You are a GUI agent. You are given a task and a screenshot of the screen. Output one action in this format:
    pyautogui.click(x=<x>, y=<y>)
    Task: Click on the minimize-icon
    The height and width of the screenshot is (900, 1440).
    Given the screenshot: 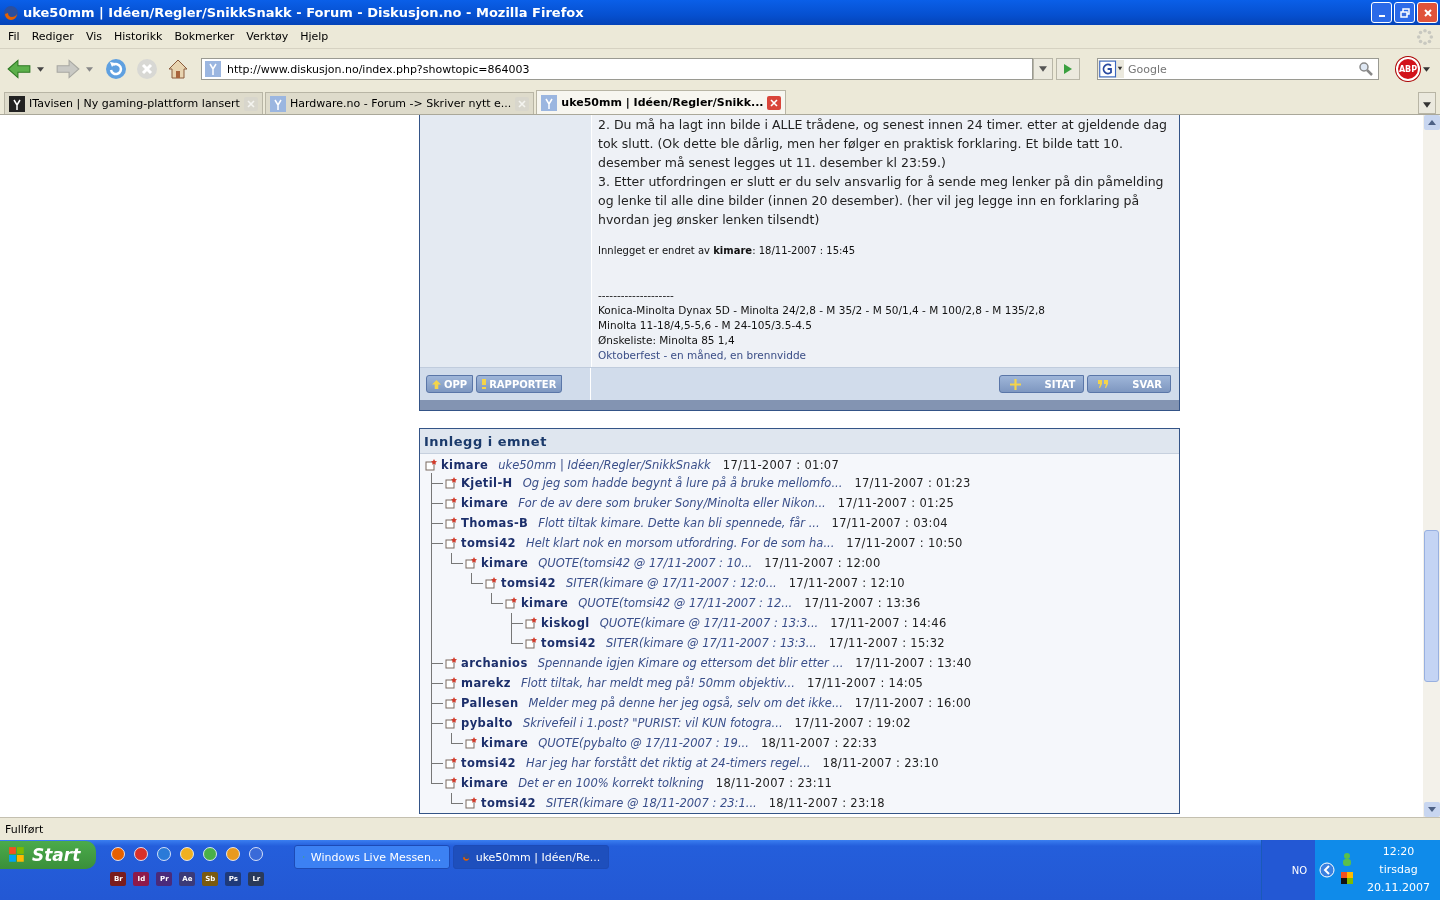 What is the action you would take?
    pyautogui.click(x=1381, y=15)
    